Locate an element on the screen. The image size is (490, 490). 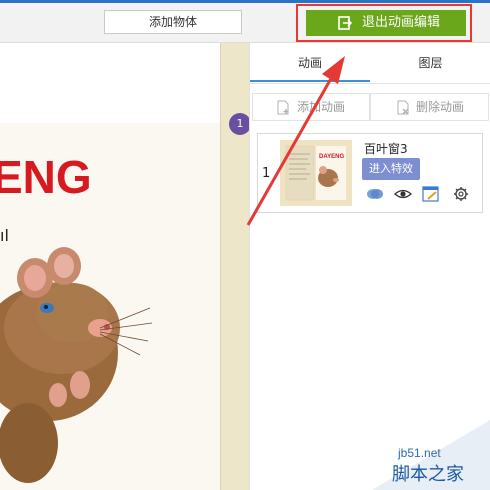
shape-toggle-icon is located at coordinates (375, 194).